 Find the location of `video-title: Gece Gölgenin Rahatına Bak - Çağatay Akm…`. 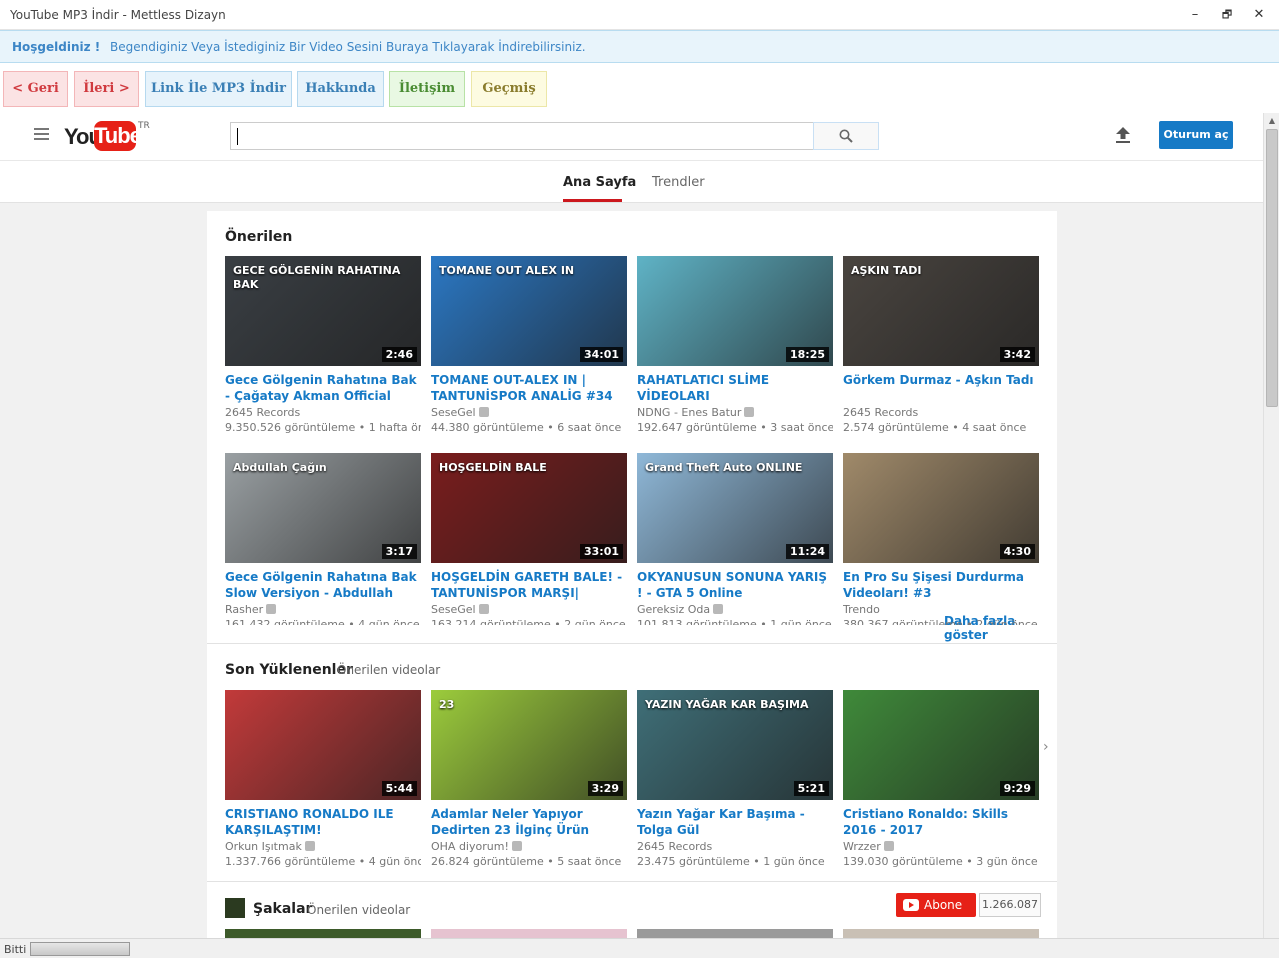

video-title: Gece Gölgenin Rahatına Bak - Çağatay Akm… is located at coordinates (323, 388).